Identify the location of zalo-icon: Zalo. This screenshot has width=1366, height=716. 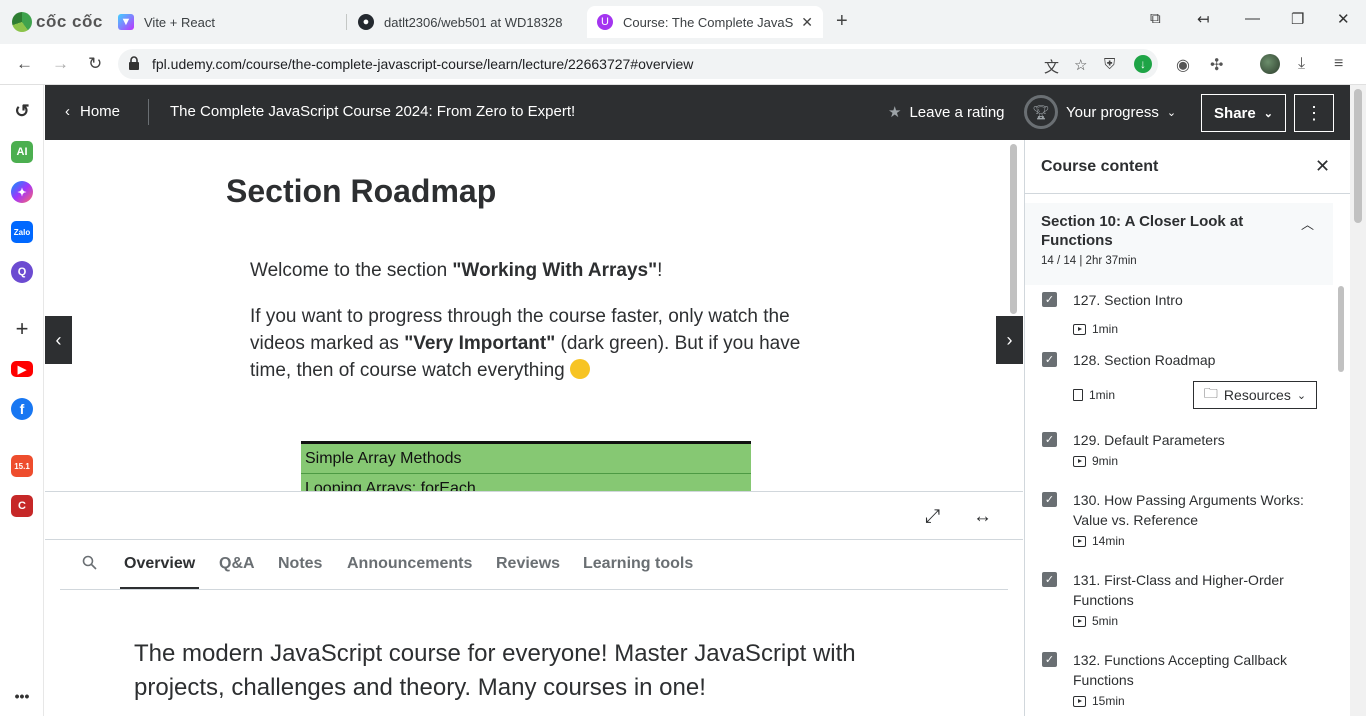
(22, 232).